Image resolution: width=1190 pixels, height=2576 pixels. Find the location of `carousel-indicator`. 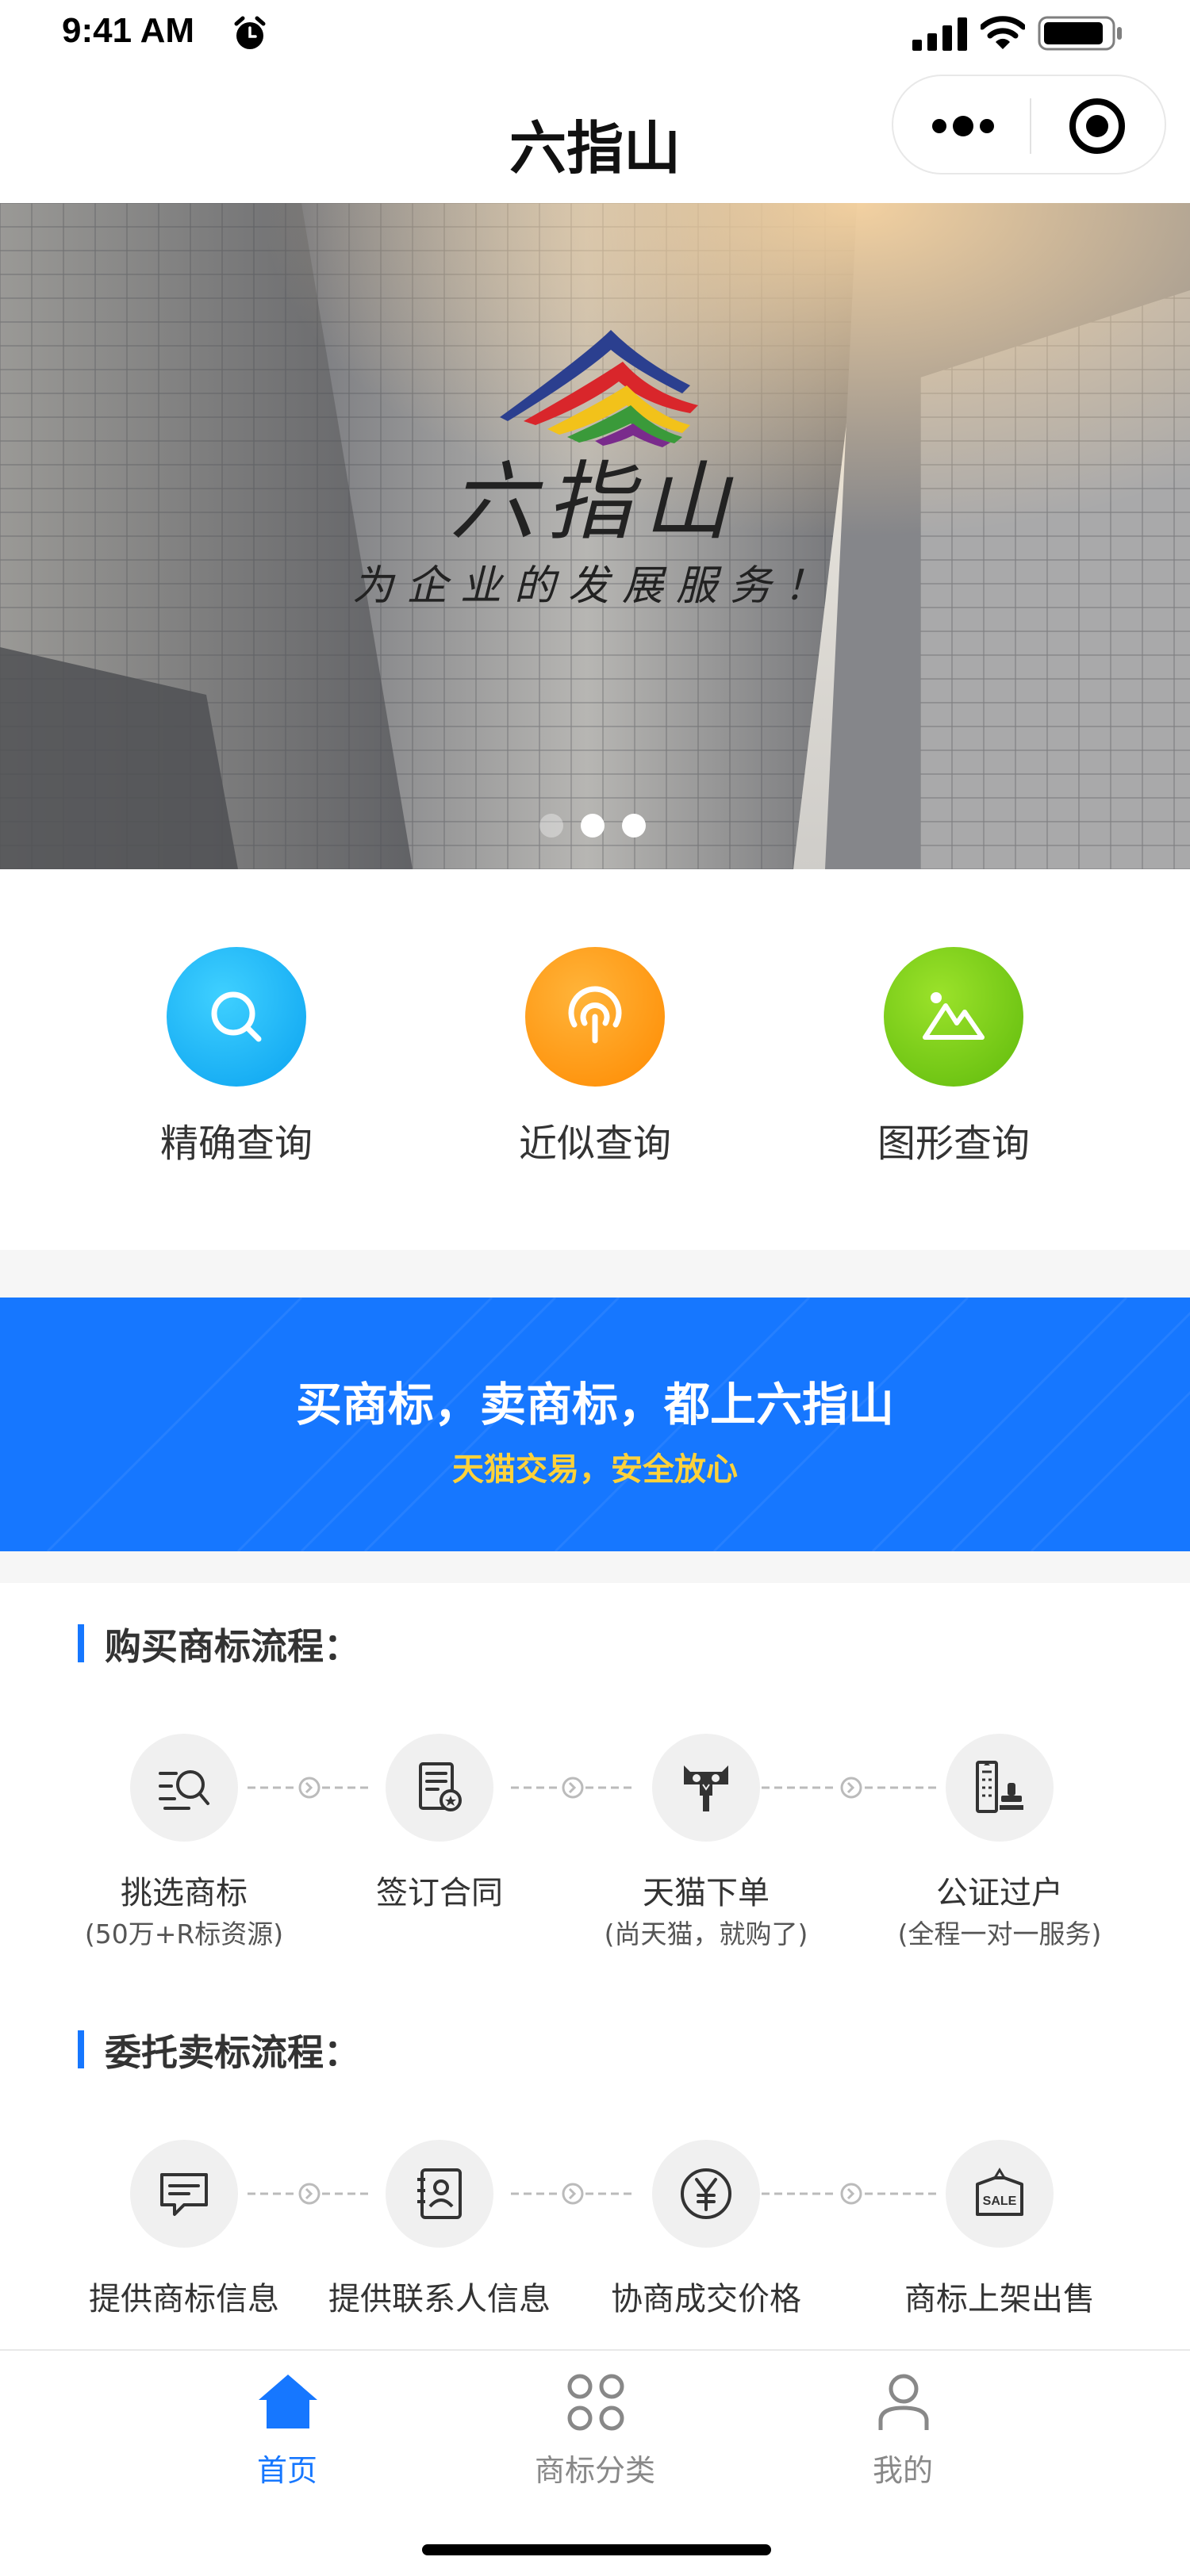

carousel-indicator is located at coordinates (598, 825).